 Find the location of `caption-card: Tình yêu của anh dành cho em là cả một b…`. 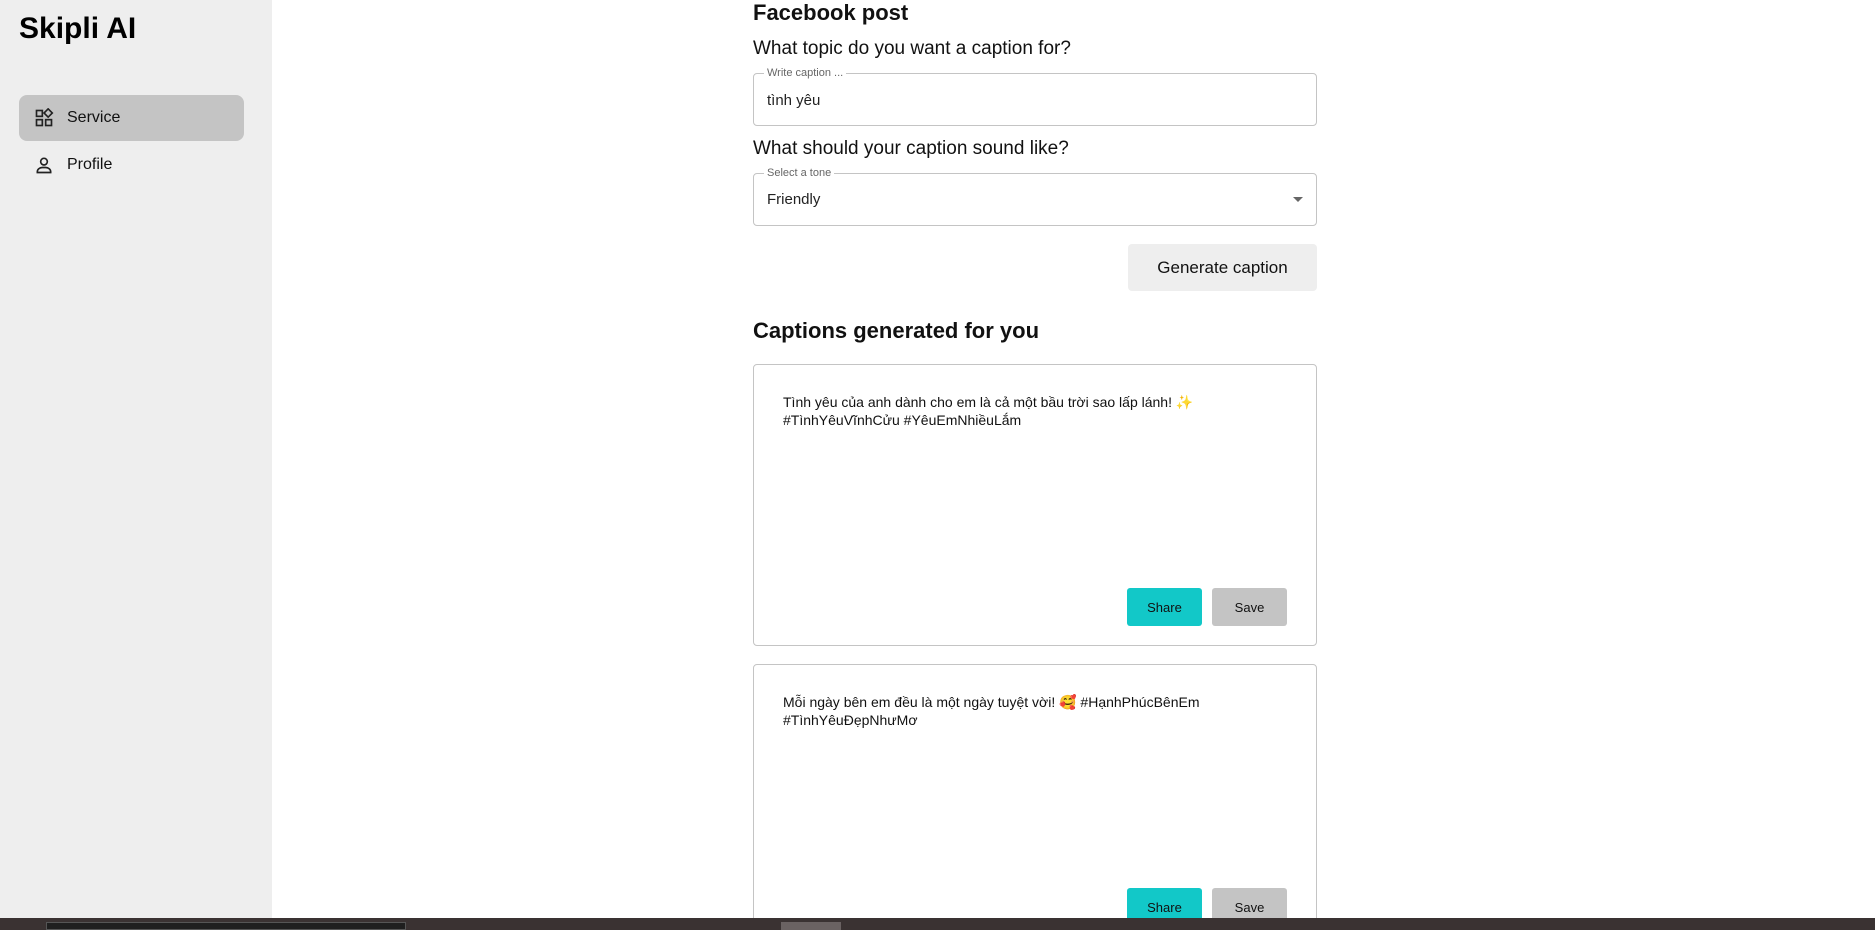

caption-card: Tình yêu của anh dành cho em là cả một b… is located at coordinates (1035, 505).